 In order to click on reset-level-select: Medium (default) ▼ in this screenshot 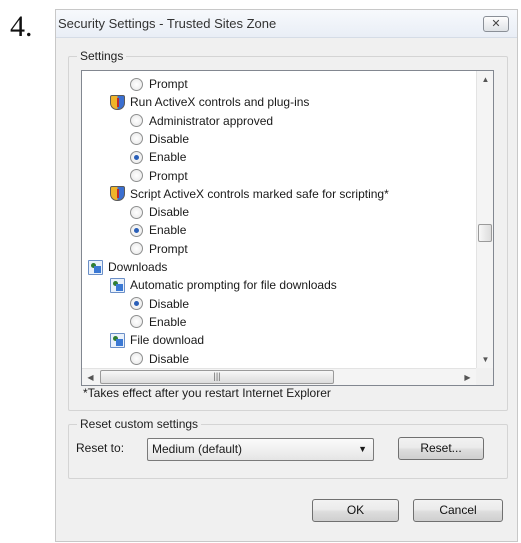, I will do `click(260, 449)`.